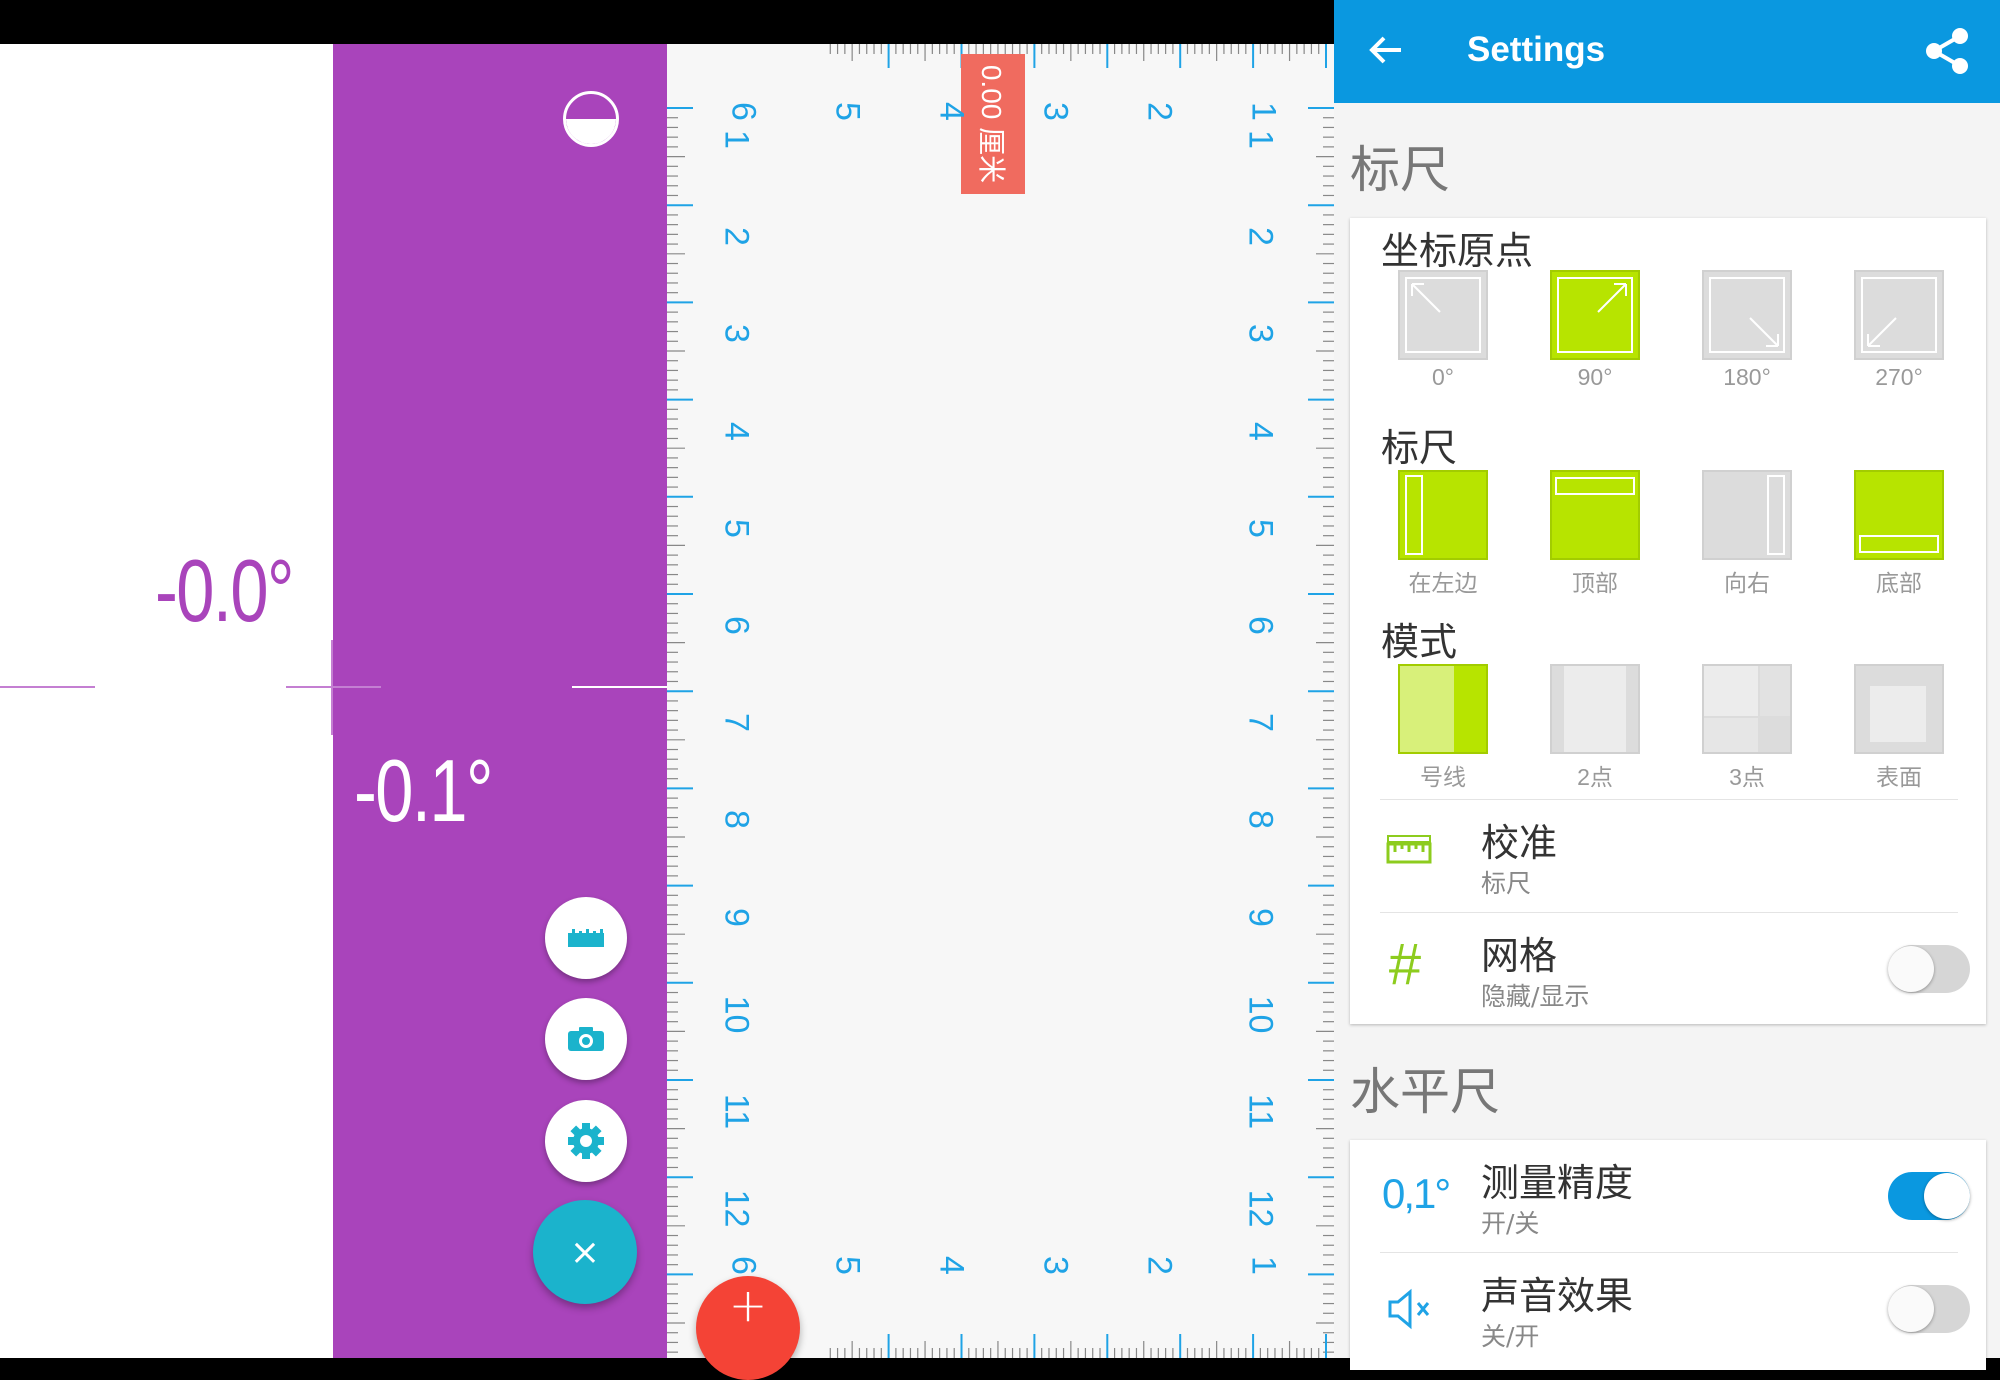 This screenshot has height=1380, width=2000. I want to click on precision-row: 0,1° 测量精度 开/关, so click(1668, 1196).